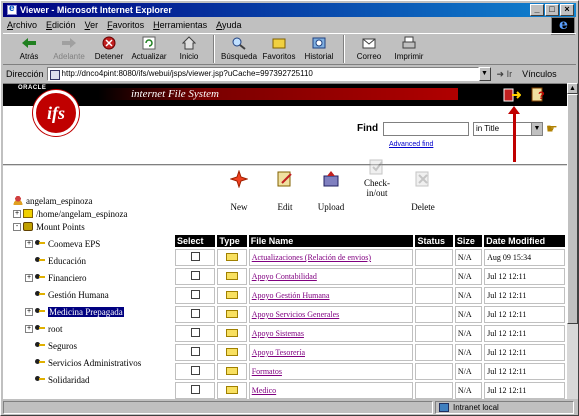  I want to click on window-controls: _ □ ×, so click(552, 10).